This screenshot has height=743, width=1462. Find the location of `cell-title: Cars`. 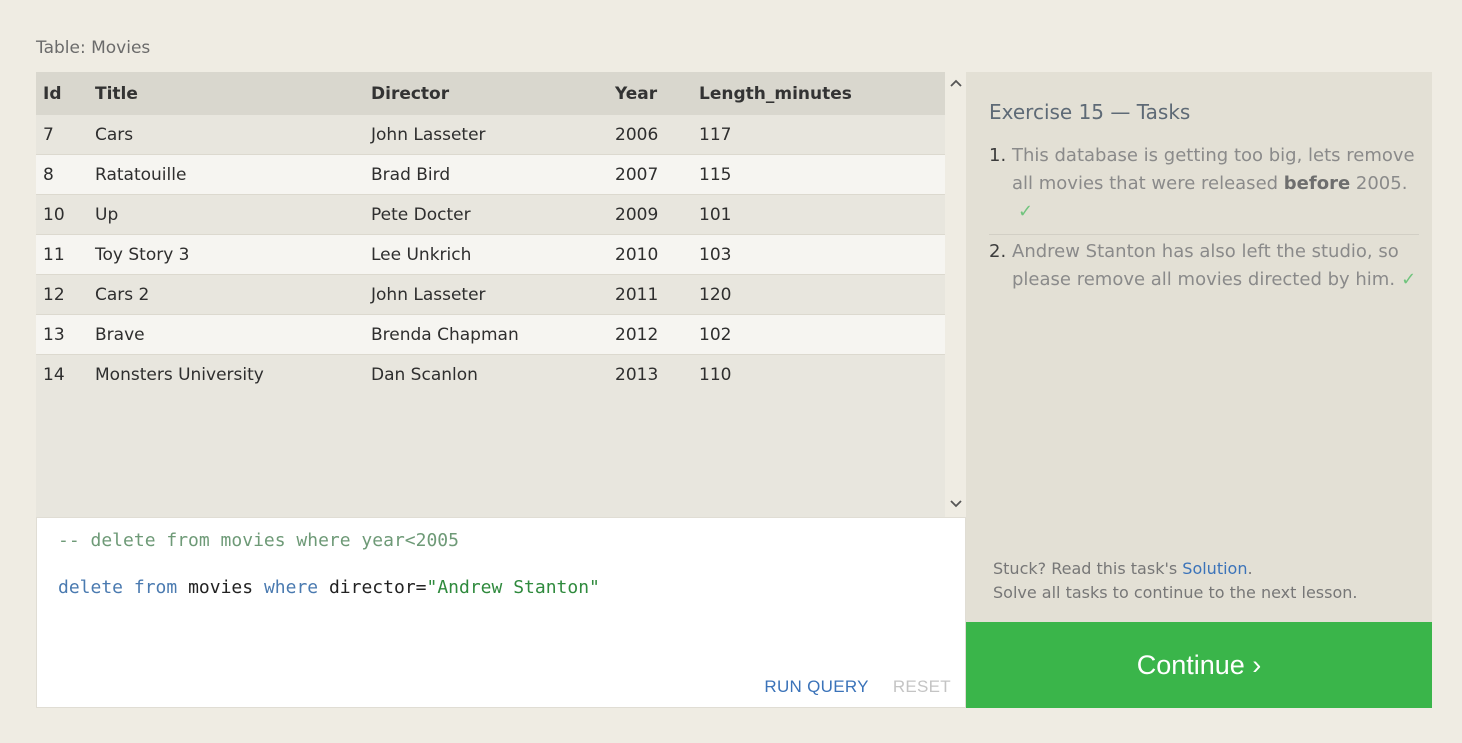

cell-title: Cars is located at coordinates (114, 134).